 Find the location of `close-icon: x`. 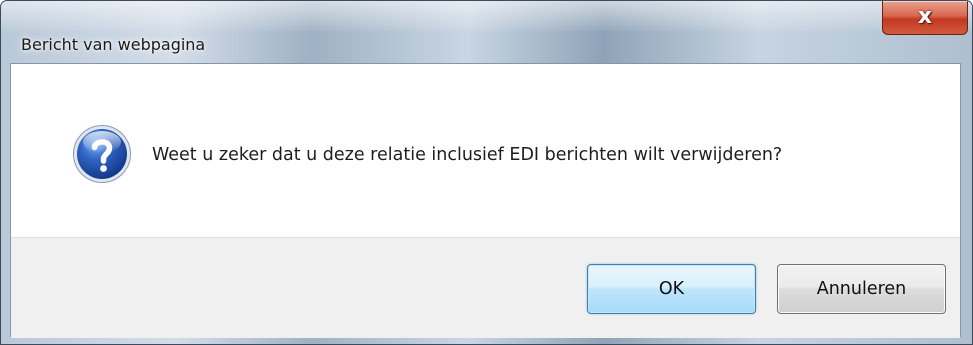

close-icon: x is located at coordinates (925, 16).